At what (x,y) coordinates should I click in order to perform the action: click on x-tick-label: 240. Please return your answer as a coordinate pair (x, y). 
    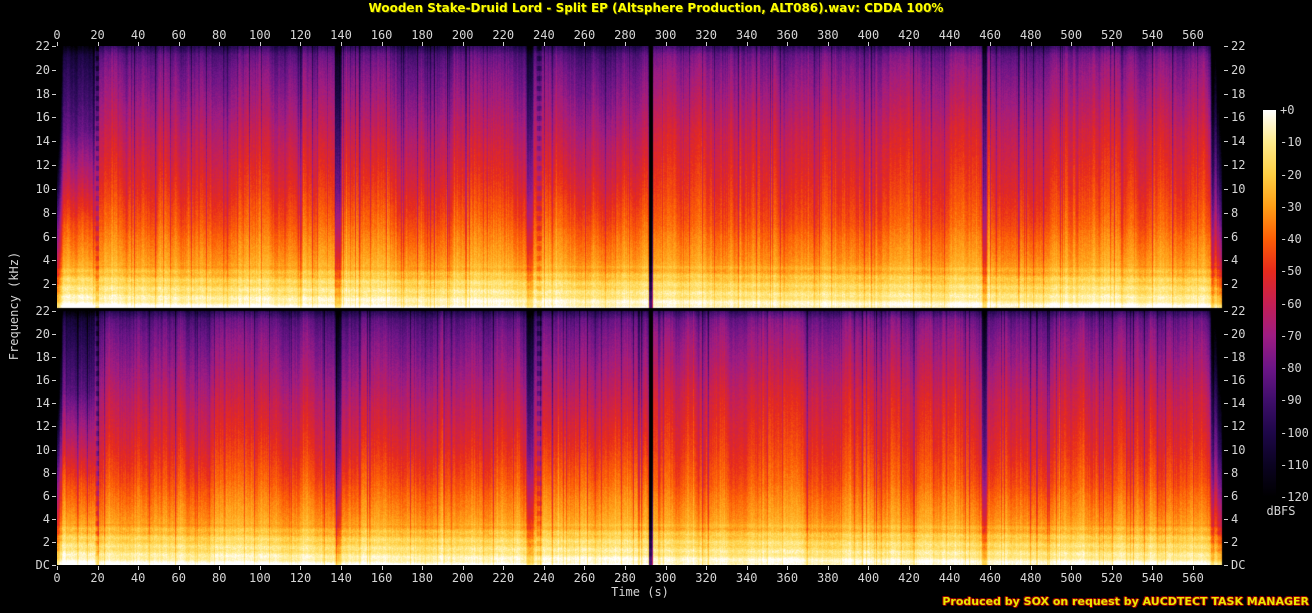
    Looking at the image, I should click on (544, 35).